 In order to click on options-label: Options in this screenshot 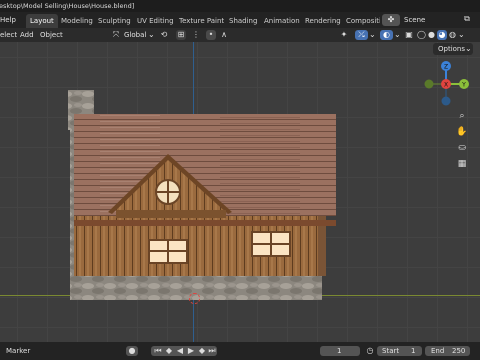, I will do `click(452, 49)`.